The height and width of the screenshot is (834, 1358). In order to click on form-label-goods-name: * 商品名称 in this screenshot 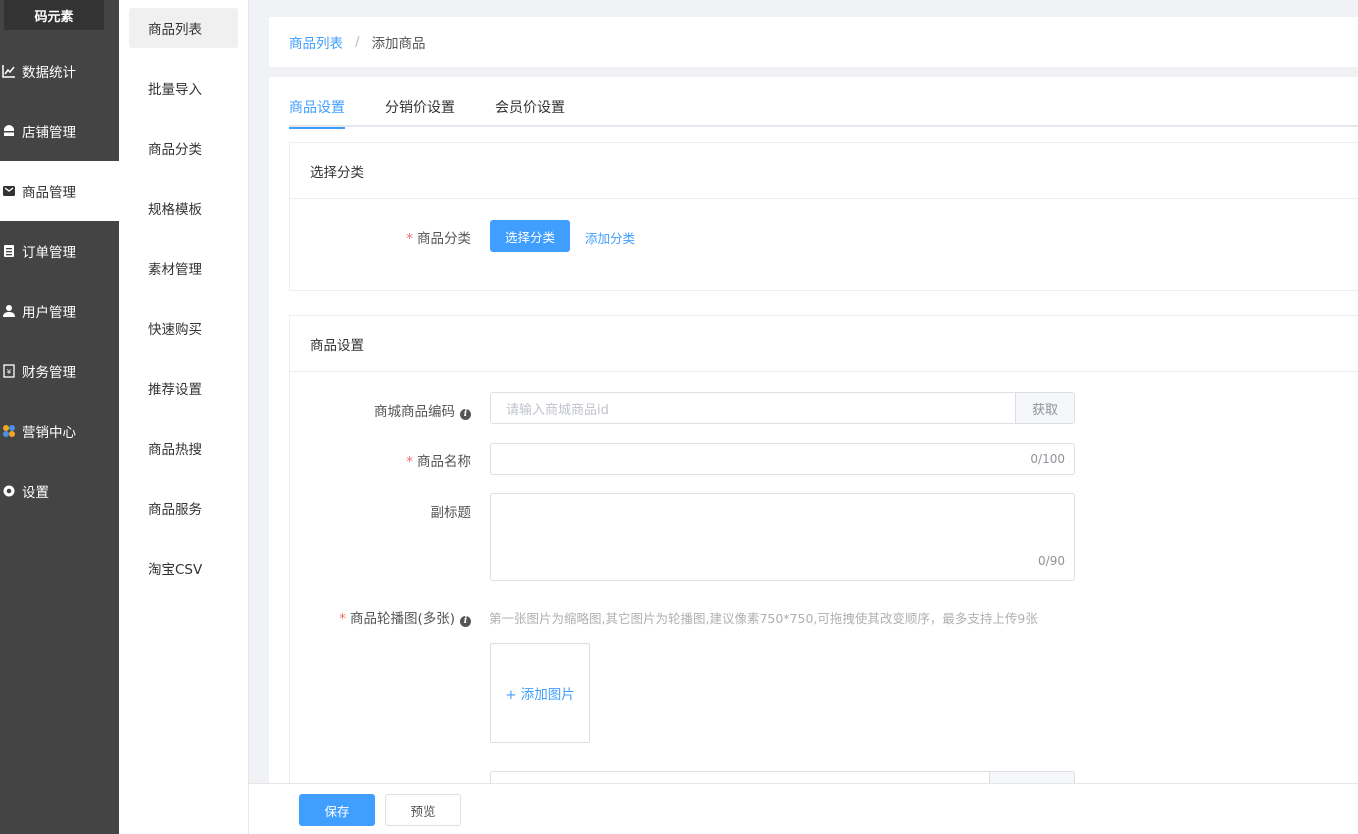, I will do `click(371, 460)`.